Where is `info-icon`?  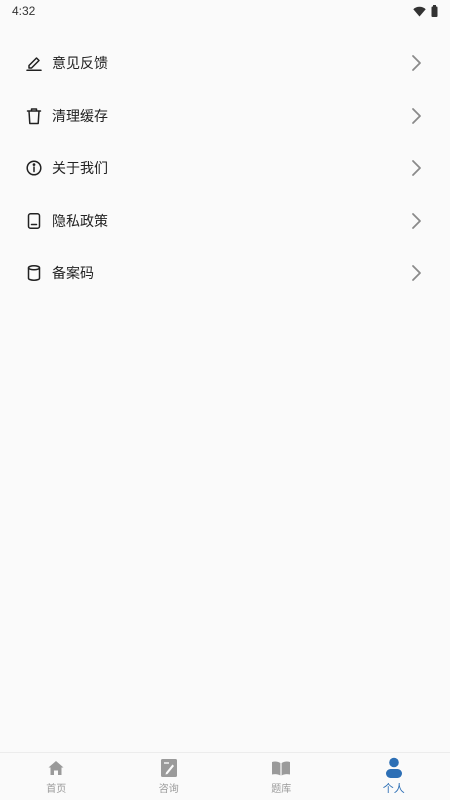 info-icon is located at coordinates (34, 168).